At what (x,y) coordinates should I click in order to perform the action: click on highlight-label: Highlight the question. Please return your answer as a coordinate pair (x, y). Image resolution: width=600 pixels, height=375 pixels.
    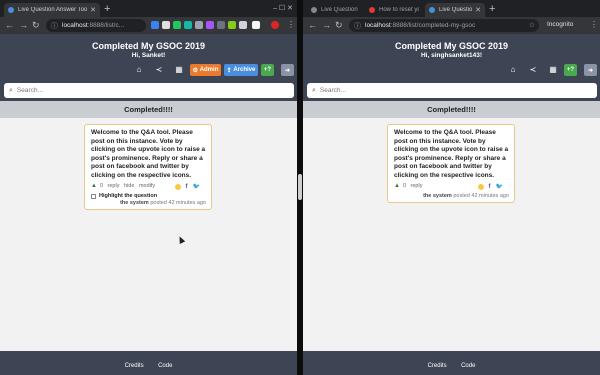
    Looking at the image, I should click on (128, 196).